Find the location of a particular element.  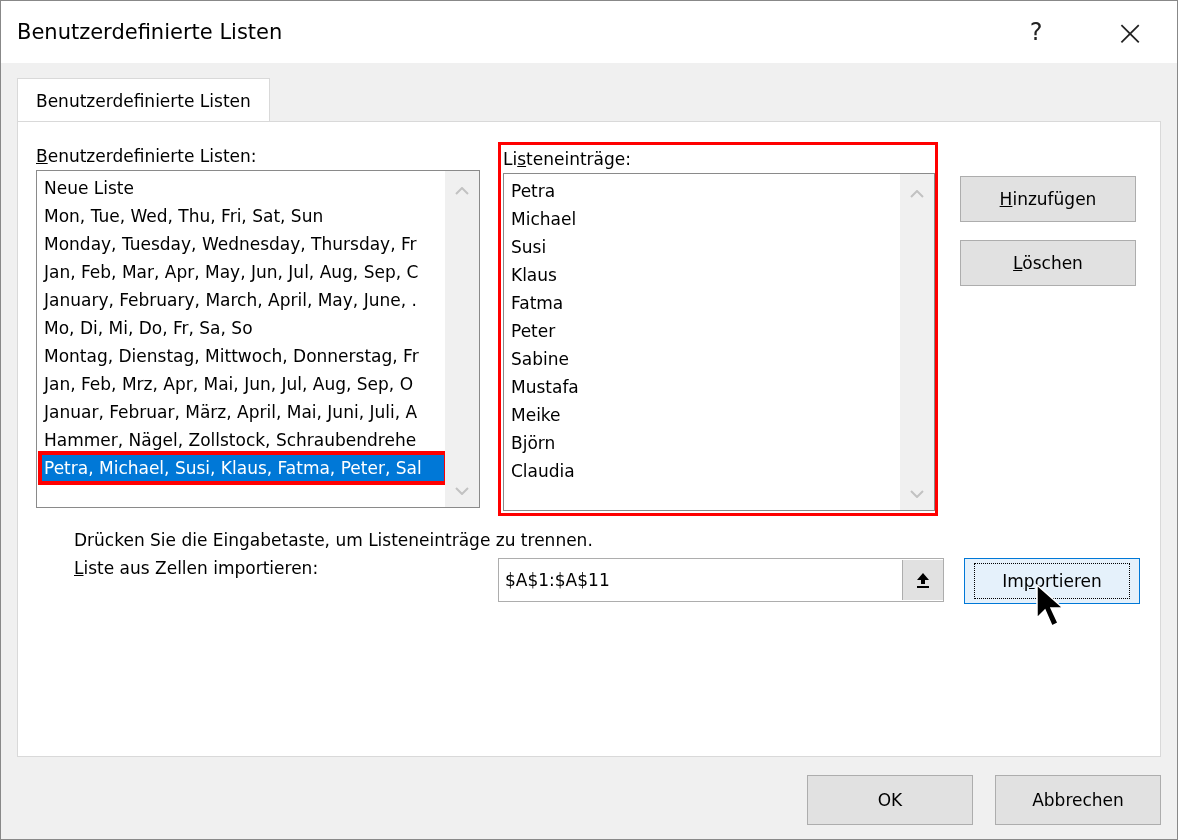

lists-label: Benutzerdefinierte Listen: is located at coordinates (147, 156).